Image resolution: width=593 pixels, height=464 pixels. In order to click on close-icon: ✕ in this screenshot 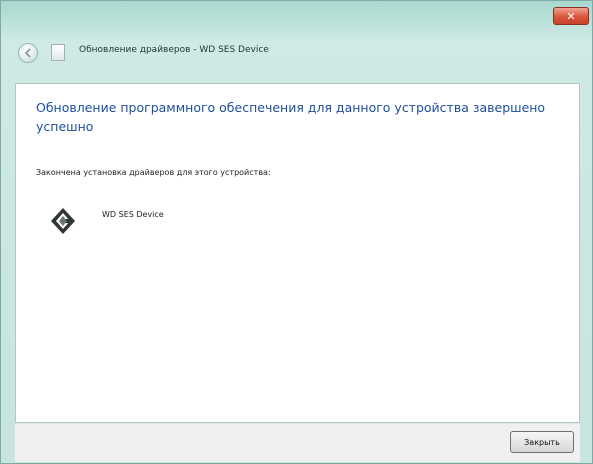, I will do `click(571, 16)`.